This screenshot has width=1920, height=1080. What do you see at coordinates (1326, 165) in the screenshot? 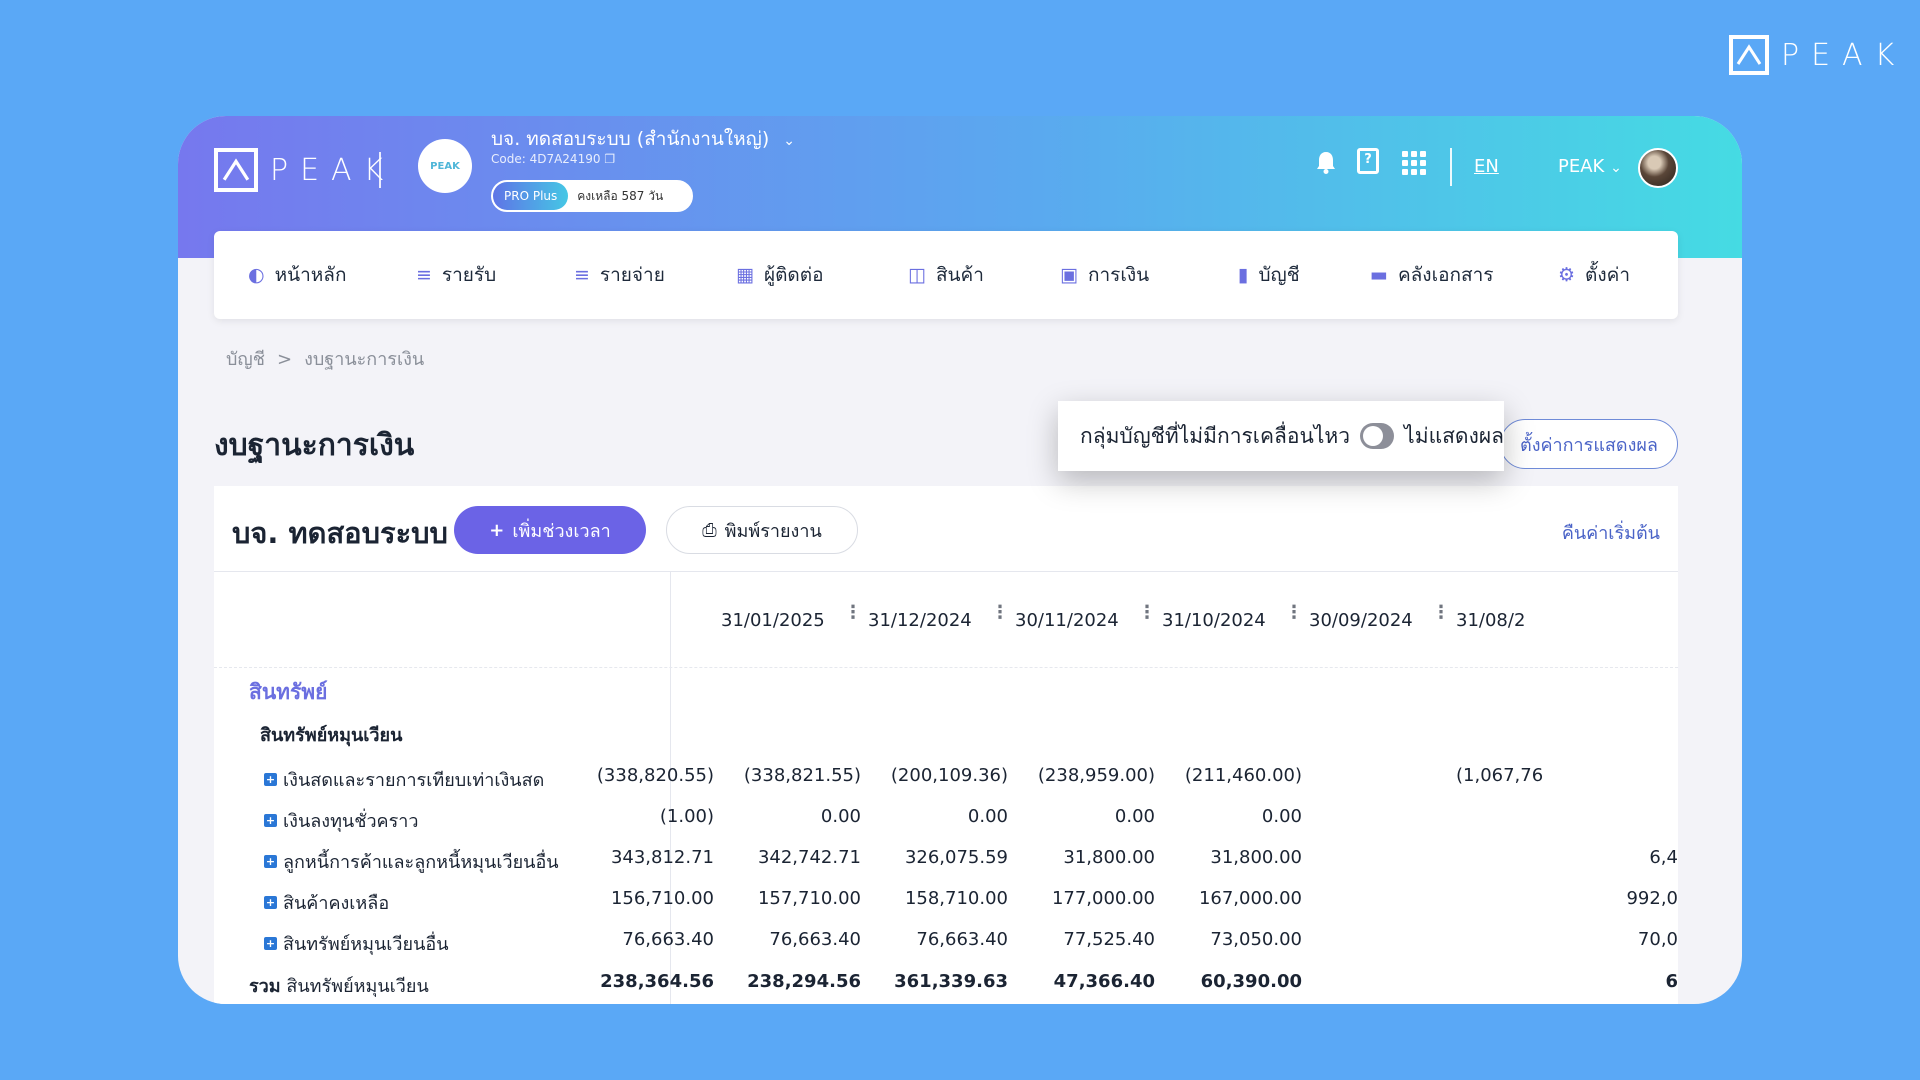
I see `bell-icon` at bounding box center [1326, 165].